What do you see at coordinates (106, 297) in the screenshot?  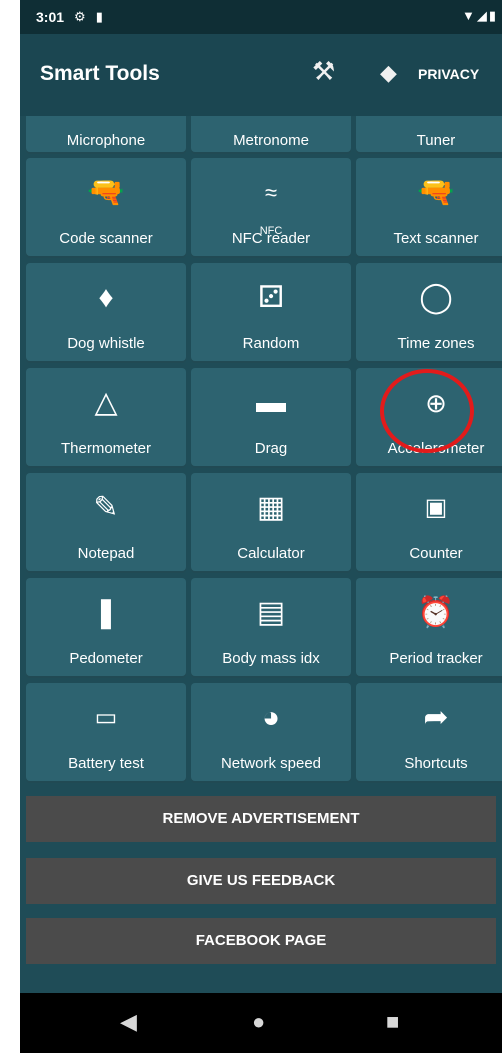 I see `whistle-icon: ♦` at bounding box center [106, 297].